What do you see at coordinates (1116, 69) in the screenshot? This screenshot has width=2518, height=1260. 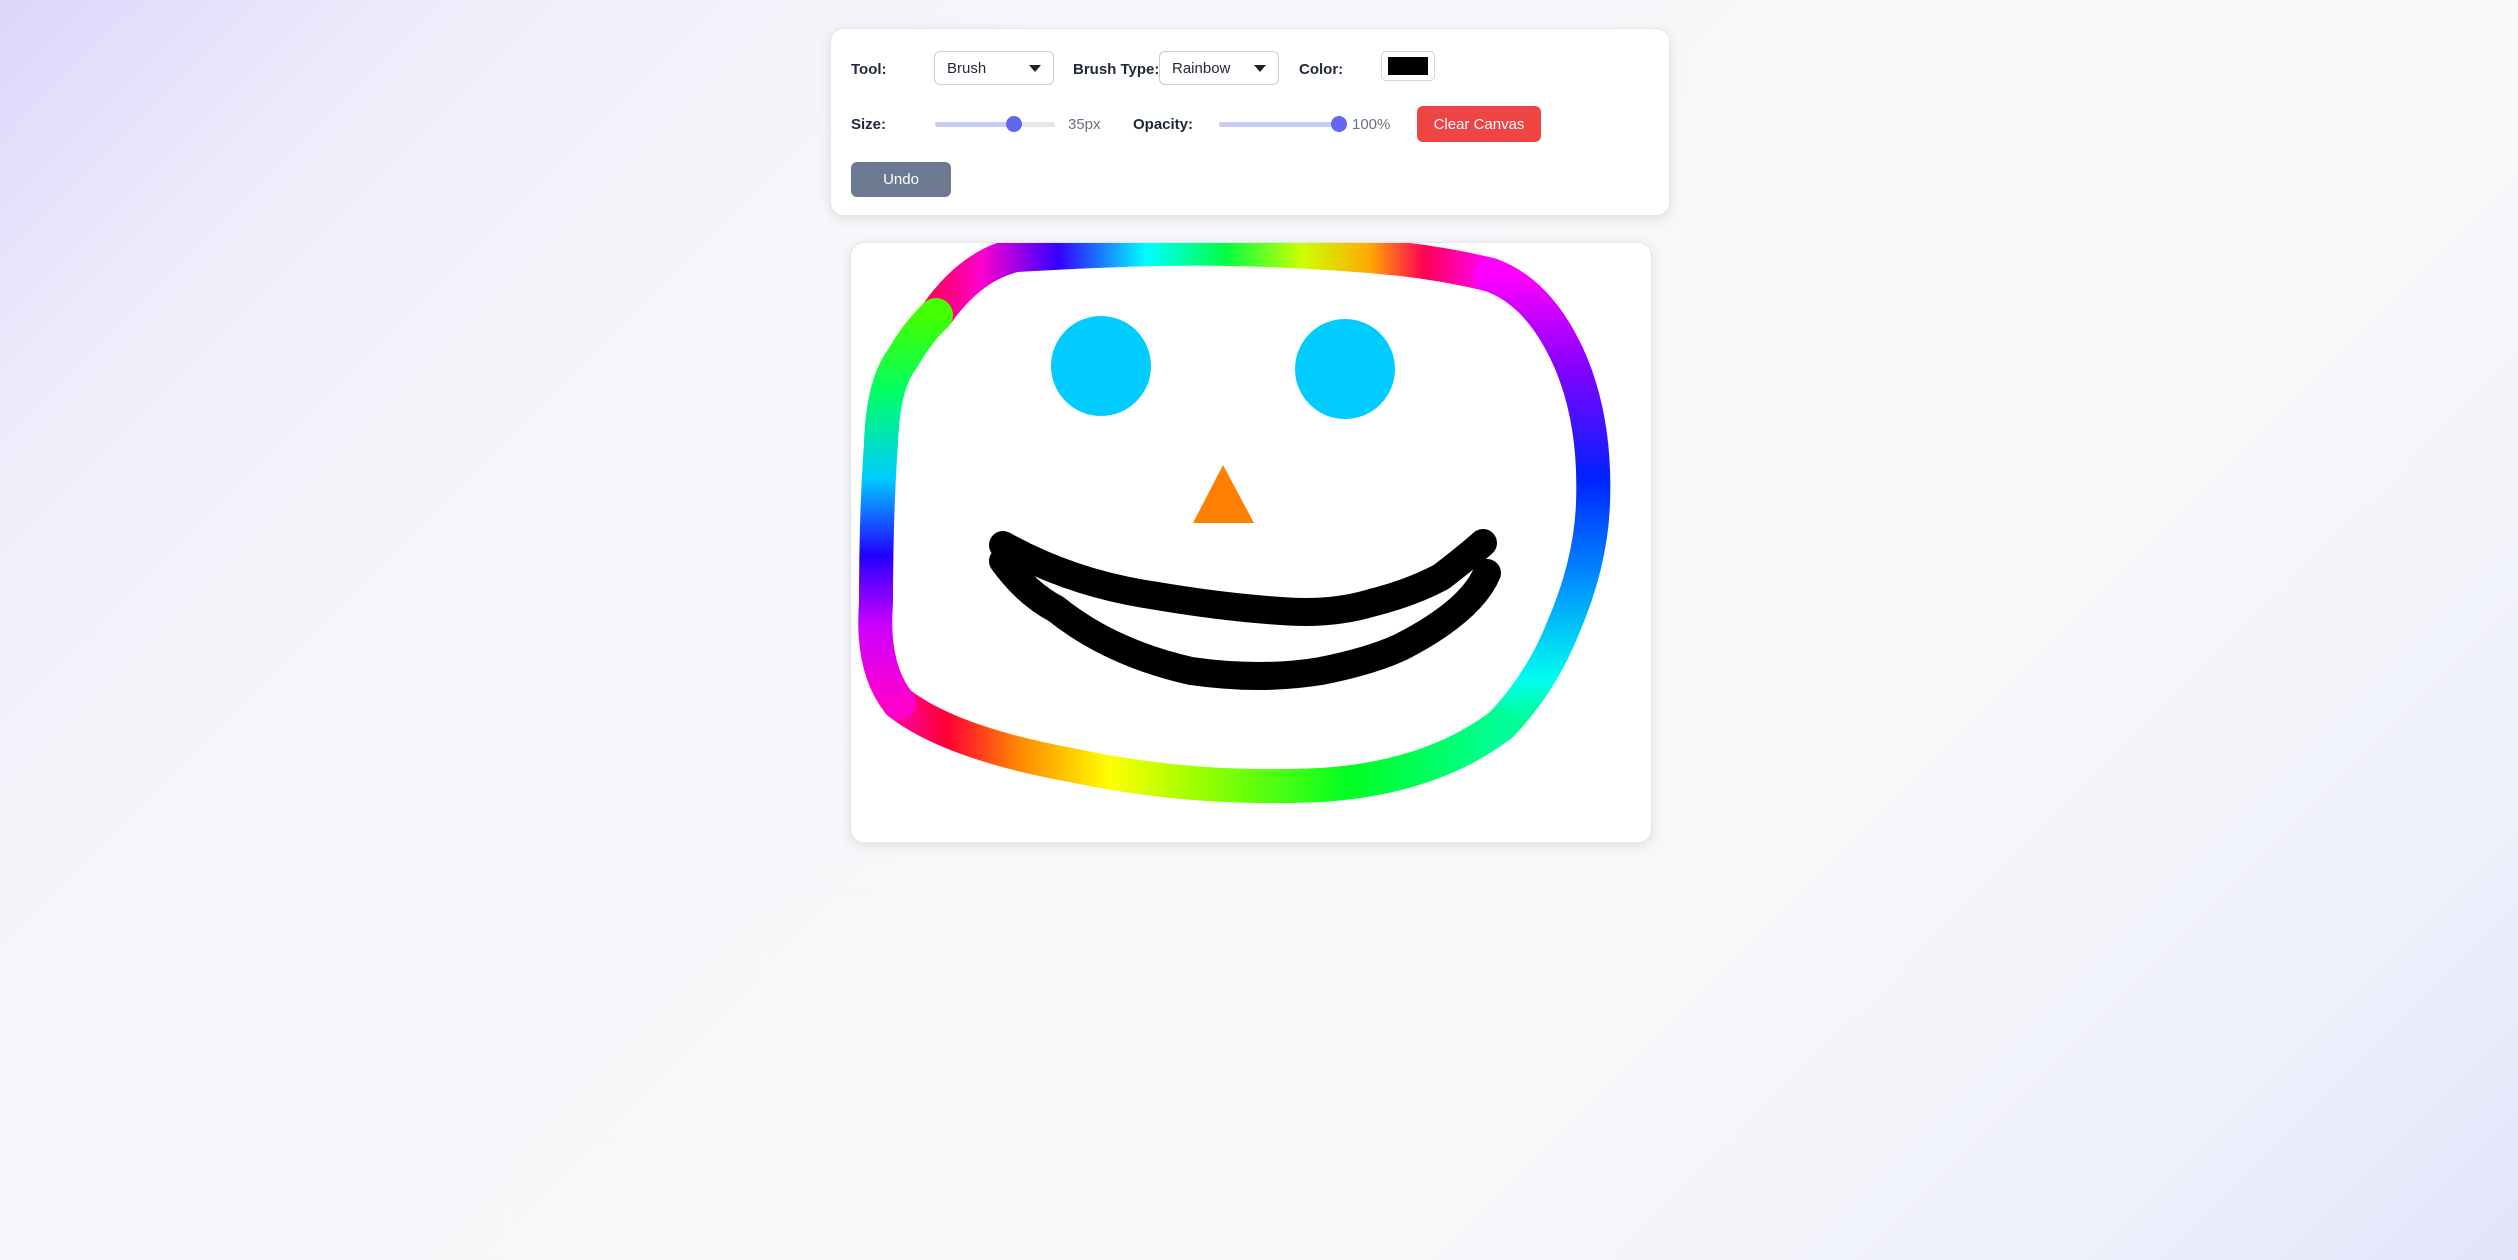 I see `brush-type-label: Brush Type:` at bounding box center [1116, 69].